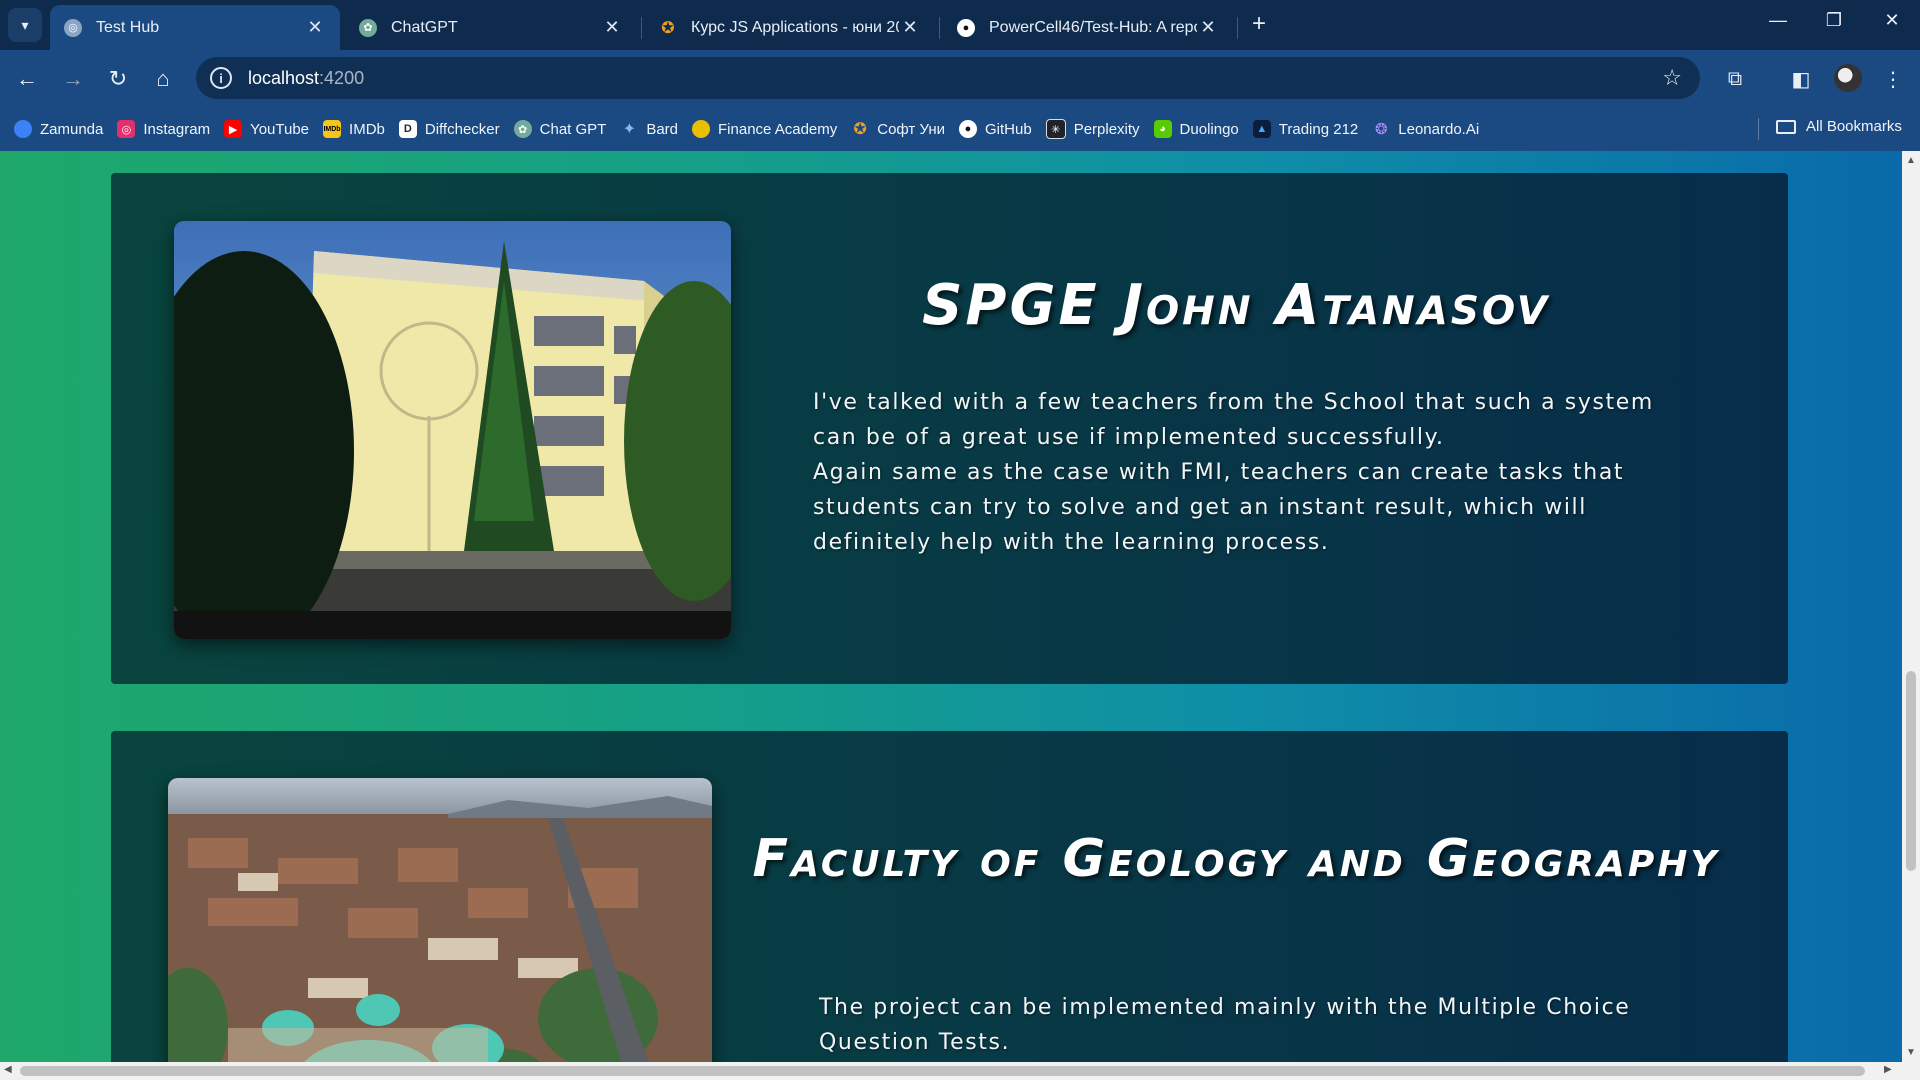 The width and height of the screenshot is (1920, 1080). I want to click on tab-title: Курс JS Applications - юни 202, so click(795, 27).